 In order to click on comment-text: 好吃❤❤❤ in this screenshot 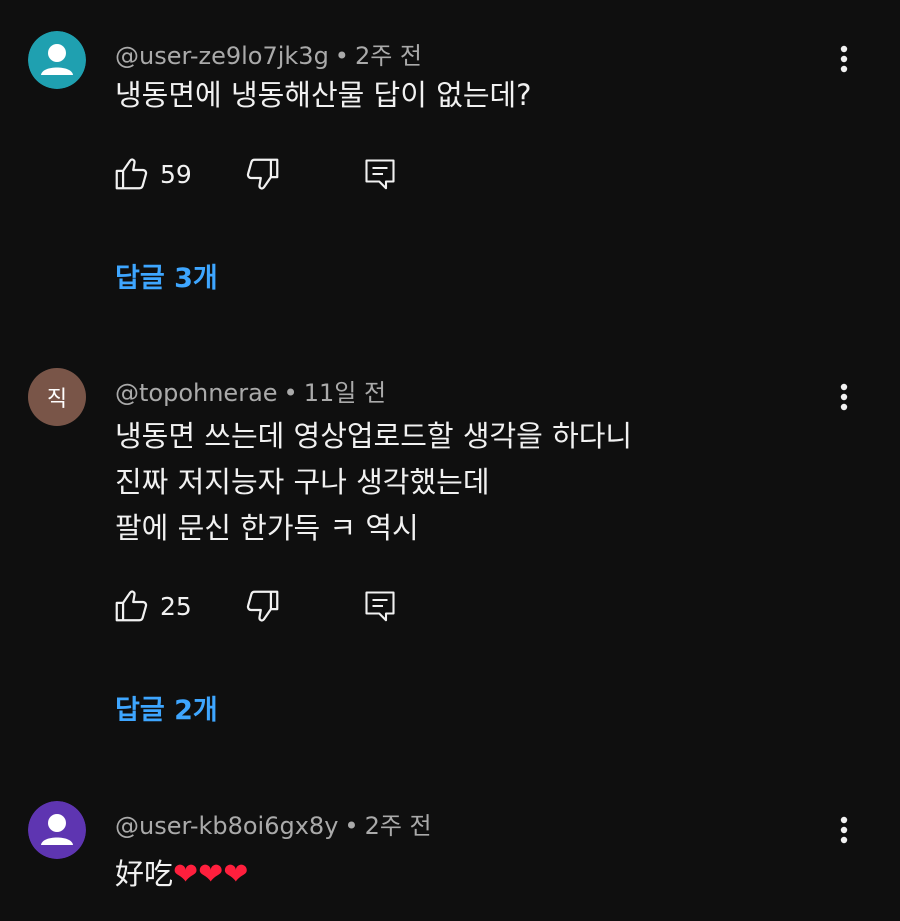, I will do `click(181, 874)`.